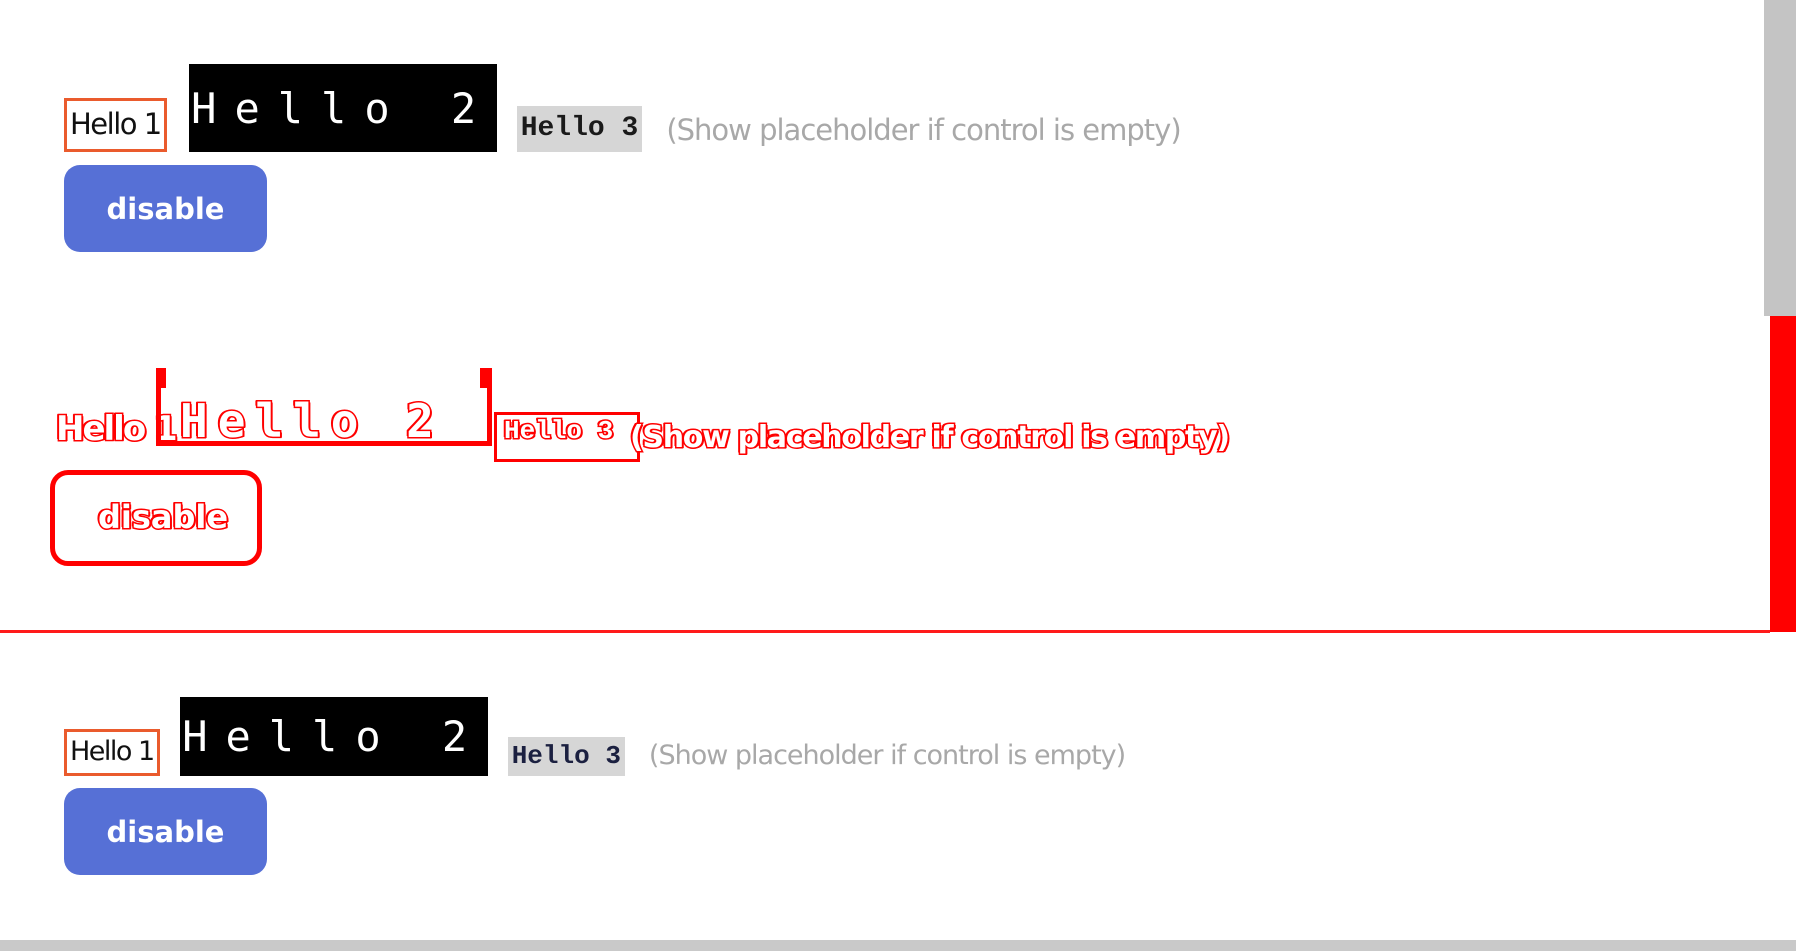 The image size is (1796, 951). Describe the element at coordinates (162, 517) in the screenshot. I see `diff-disable-label: disable` at that location.